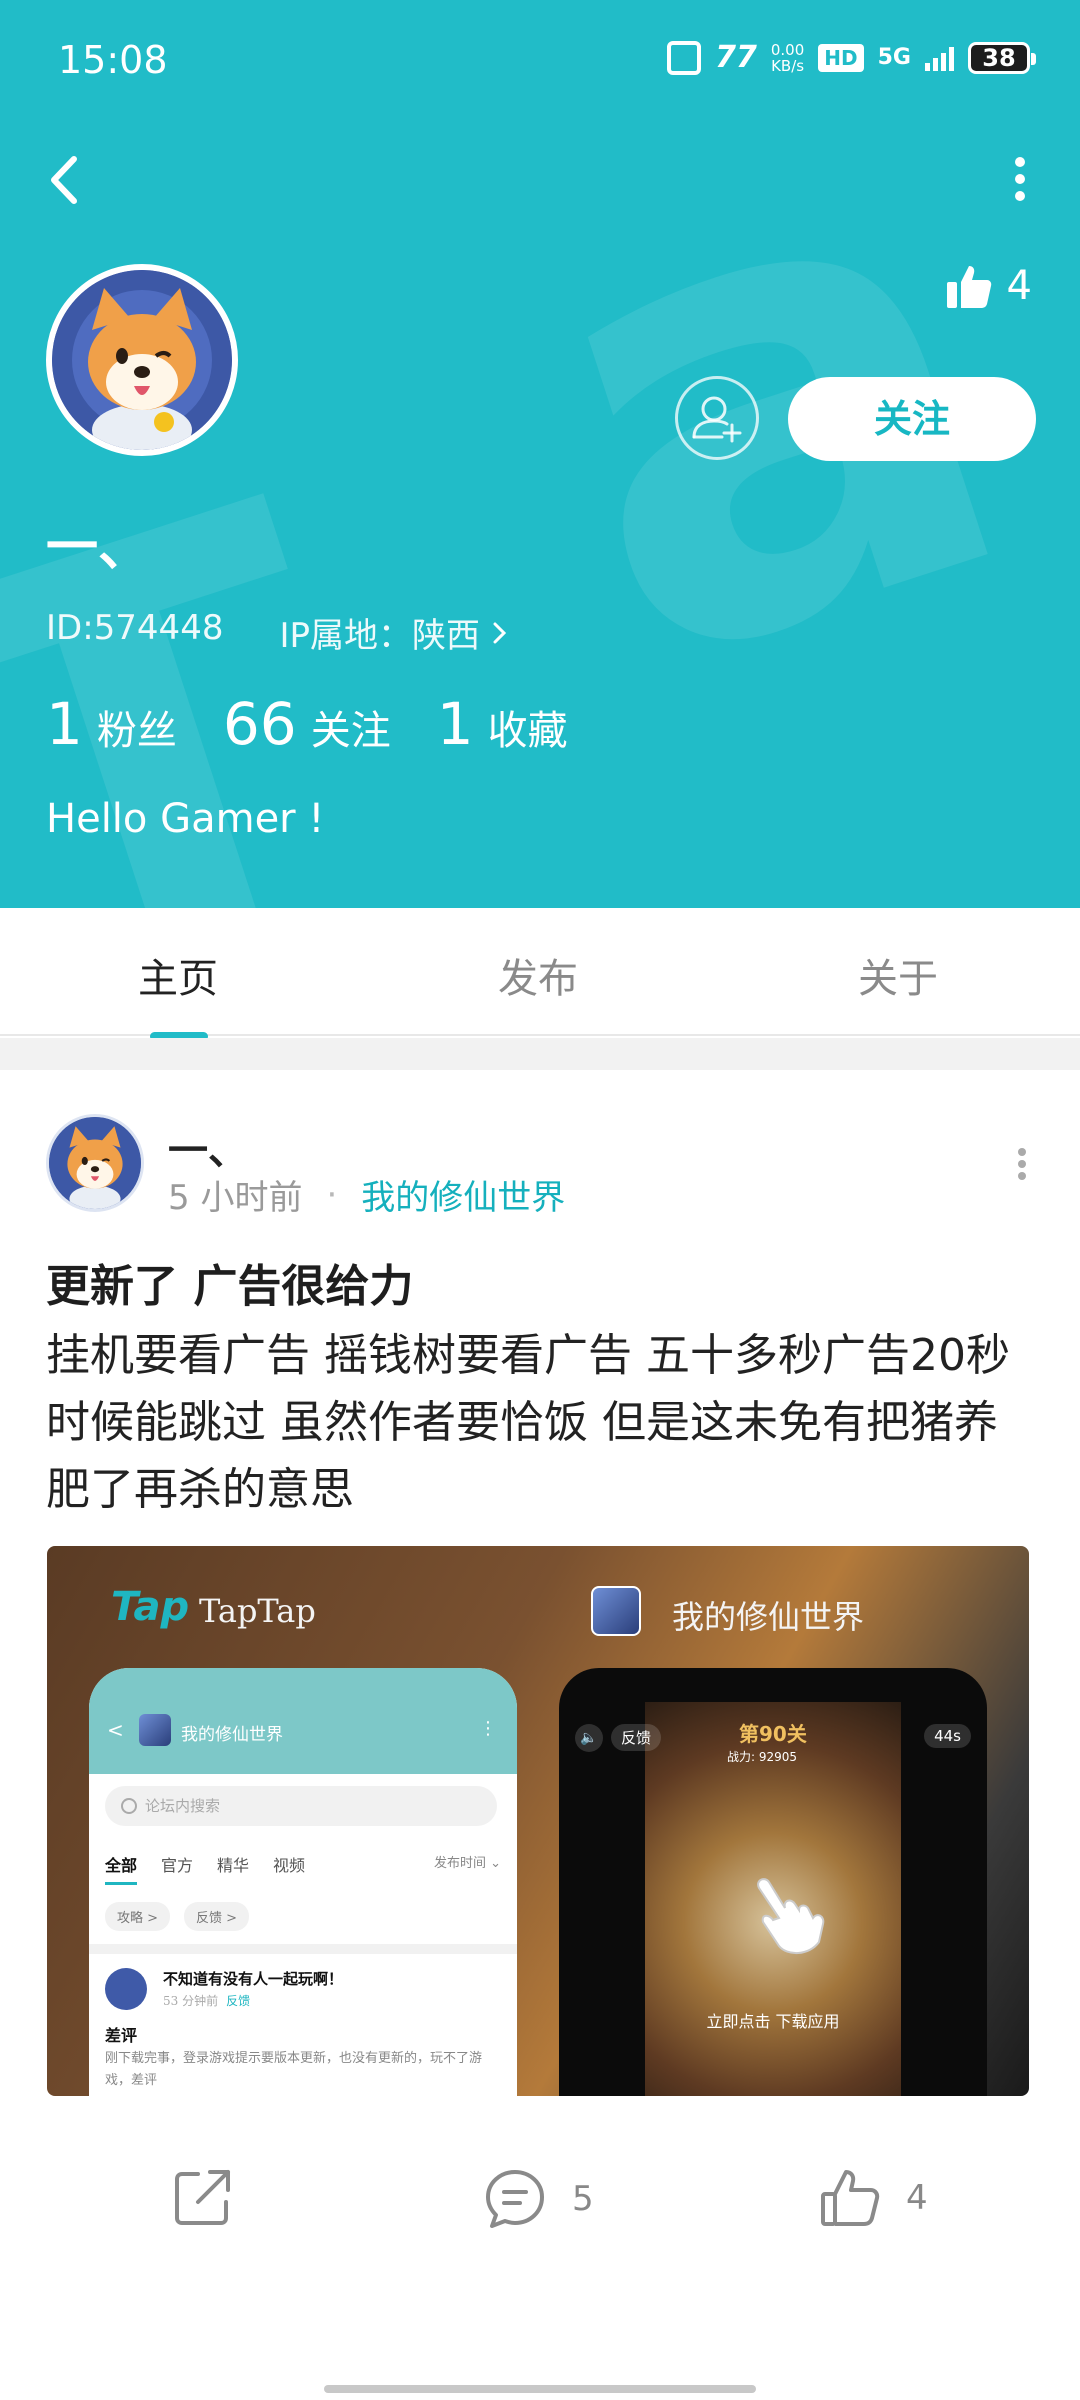  Describe the element at coordinates (135, 628) in the screenshot. I see `user-id: ID:574448` at that location.